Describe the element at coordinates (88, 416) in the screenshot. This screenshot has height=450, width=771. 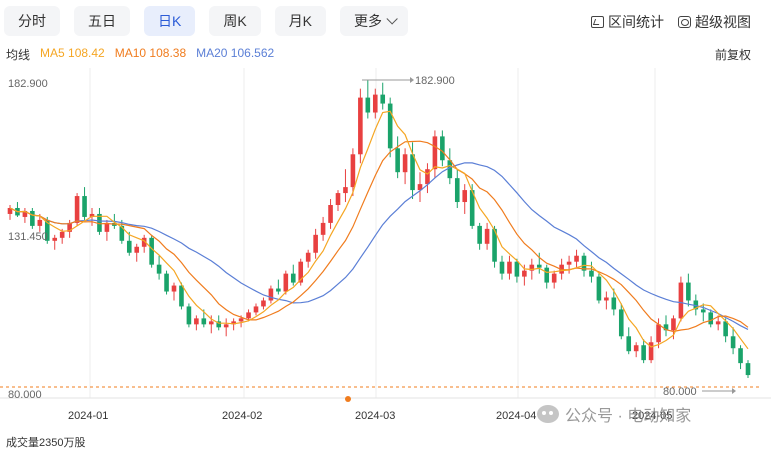
I see `x-axis-date-label: 2024-01` at that location.